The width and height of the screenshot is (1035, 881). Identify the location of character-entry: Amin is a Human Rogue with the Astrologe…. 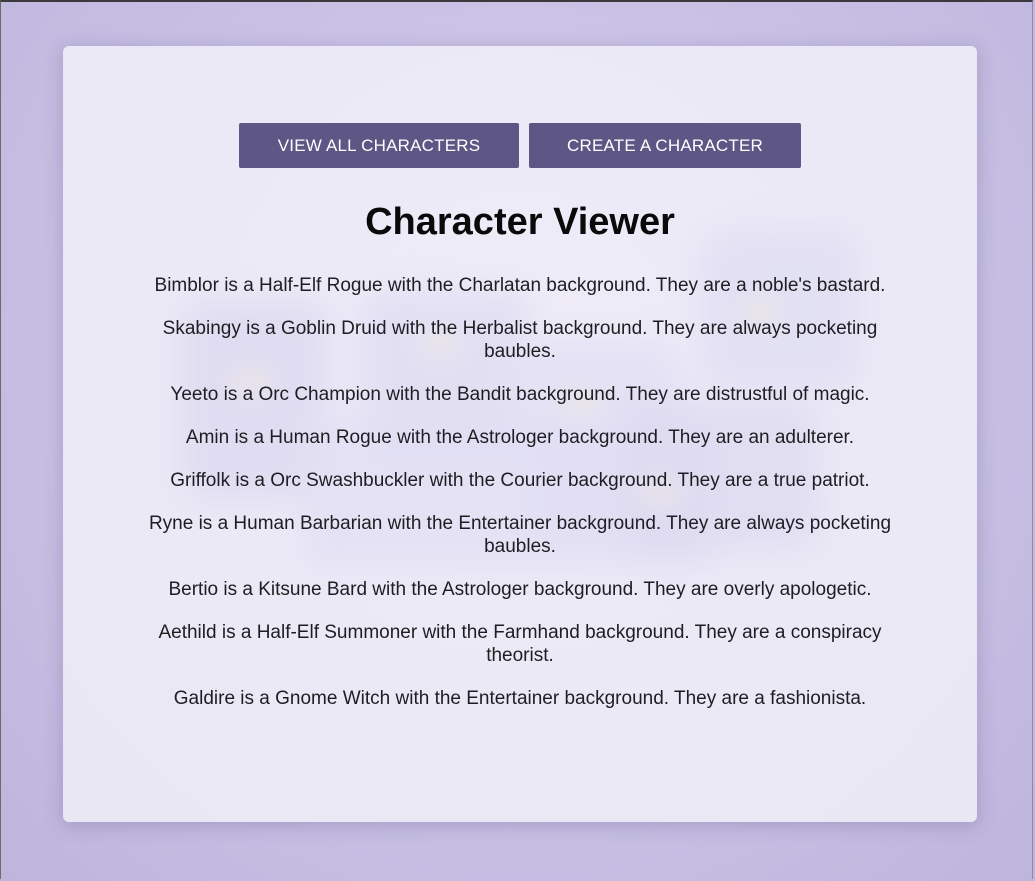
(520, 437).